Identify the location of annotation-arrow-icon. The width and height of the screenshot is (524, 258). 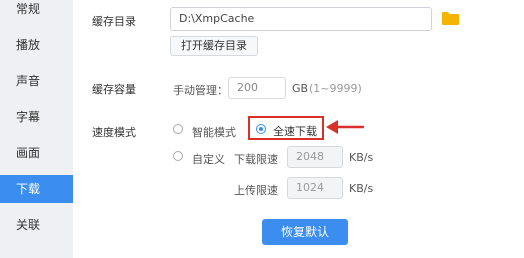
(345, 127).